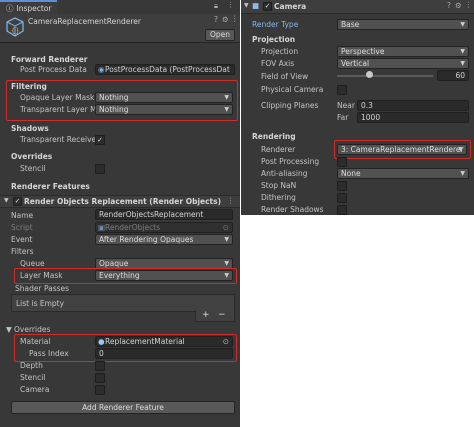  I want to click on transparent-mask-label: Transparent Layer M, so click(58, 109).